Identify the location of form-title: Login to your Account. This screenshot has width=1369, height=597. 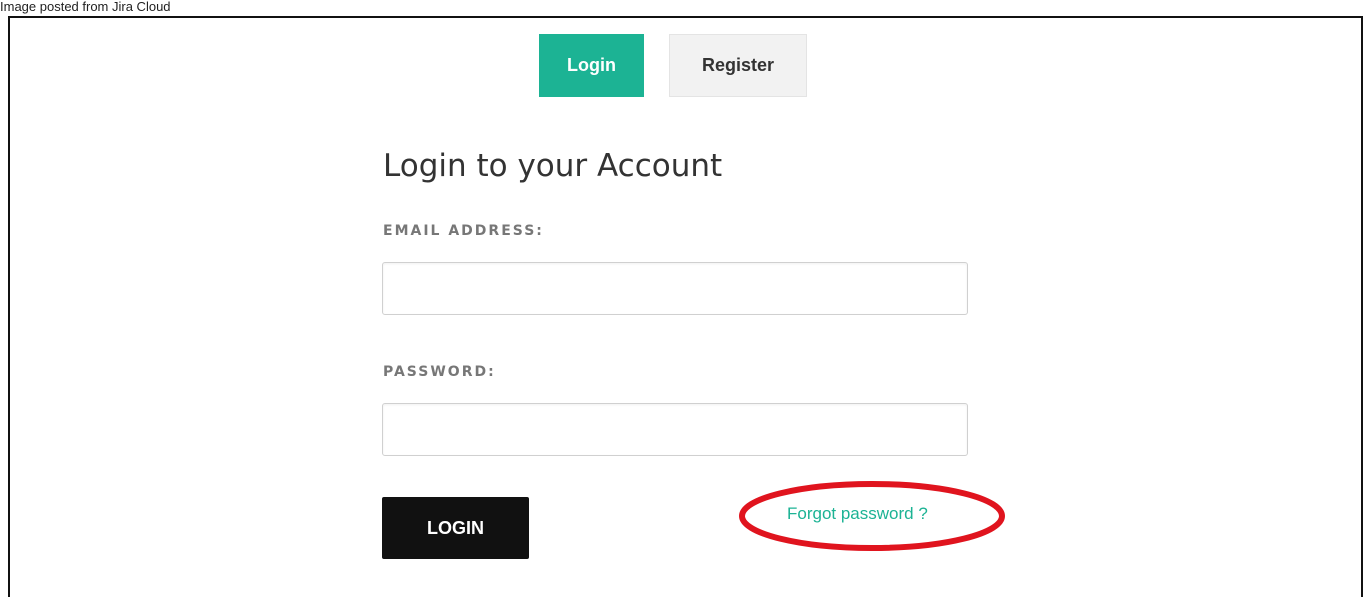
(553, 166).